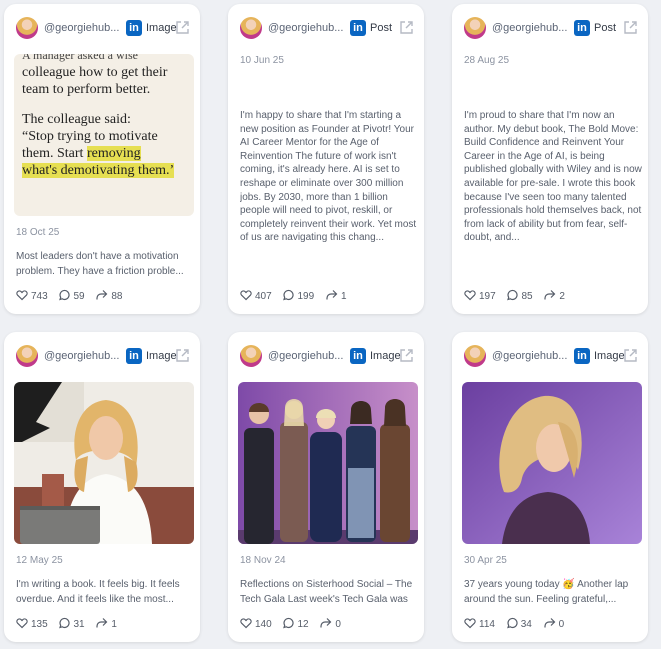  Describe the element at coordinates (90, 136) in the screenshot. I see `book-line: “Stop trying to motivate` at that location.